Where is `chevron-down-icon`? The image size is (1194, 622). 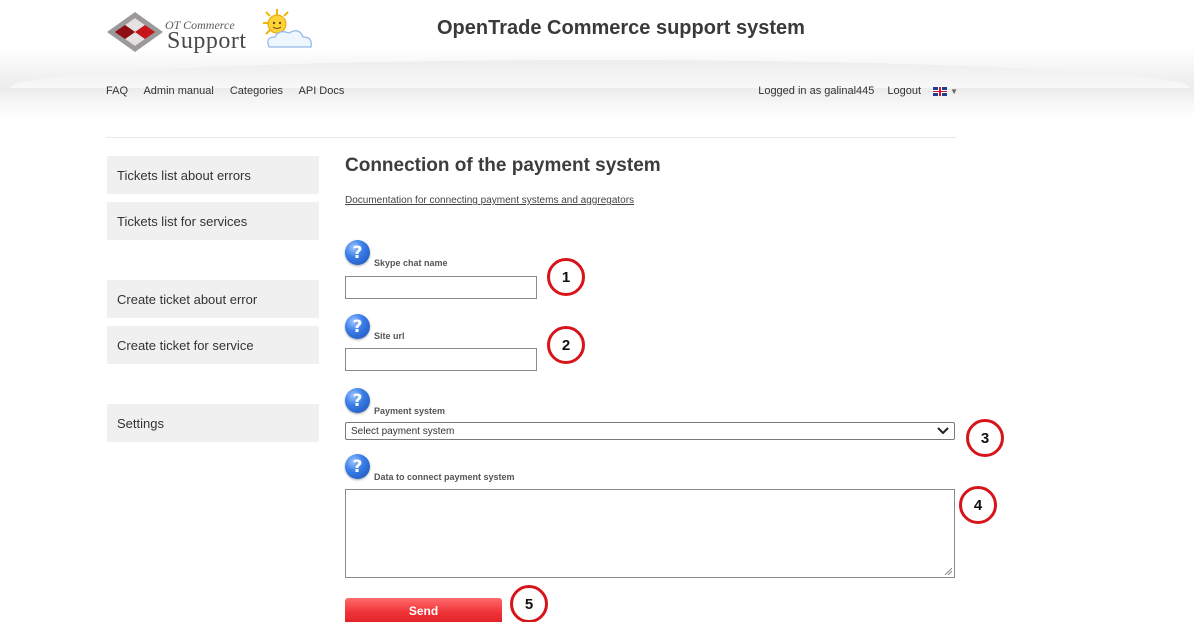
chevron-down-icon is located at coordinates (943, 431).